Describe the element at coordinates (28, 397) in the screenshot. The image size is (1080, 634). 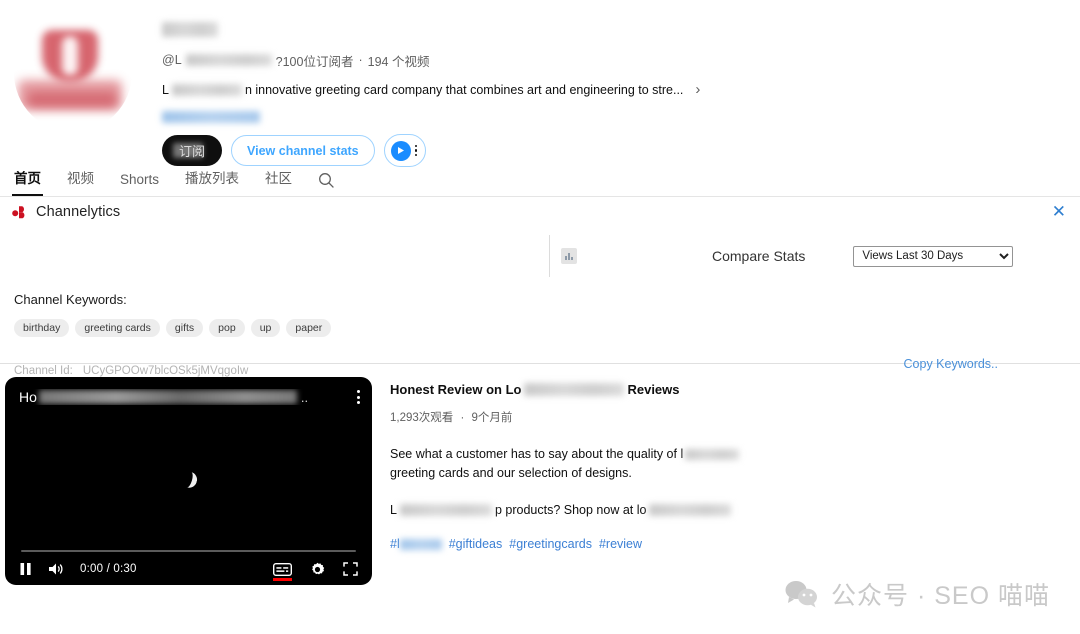
I see `player-title-prefix: Ho` at that location.